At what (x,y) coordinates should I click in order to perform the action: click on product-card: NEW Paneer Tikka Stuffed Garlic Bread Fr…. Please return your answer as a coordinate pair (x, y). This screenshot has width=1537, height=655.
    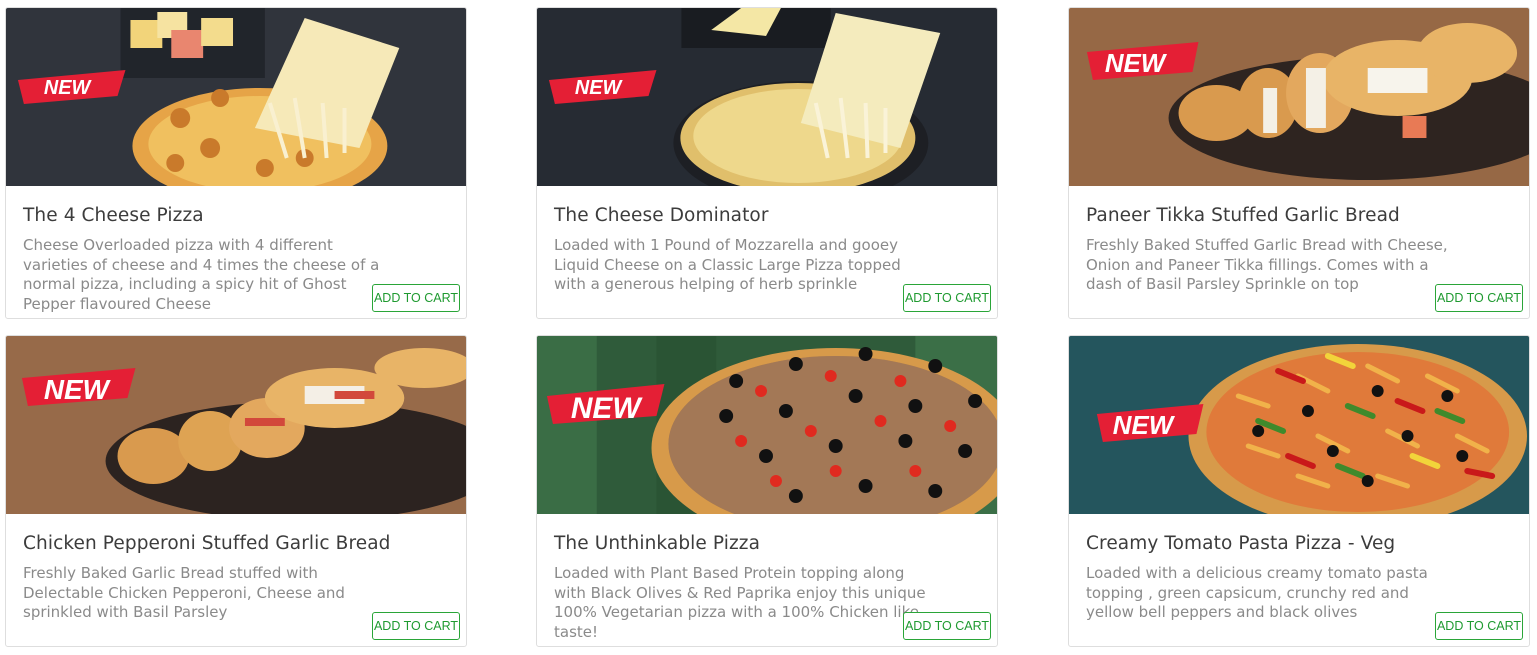
    Looking at the image, I should click on (1299, 163).